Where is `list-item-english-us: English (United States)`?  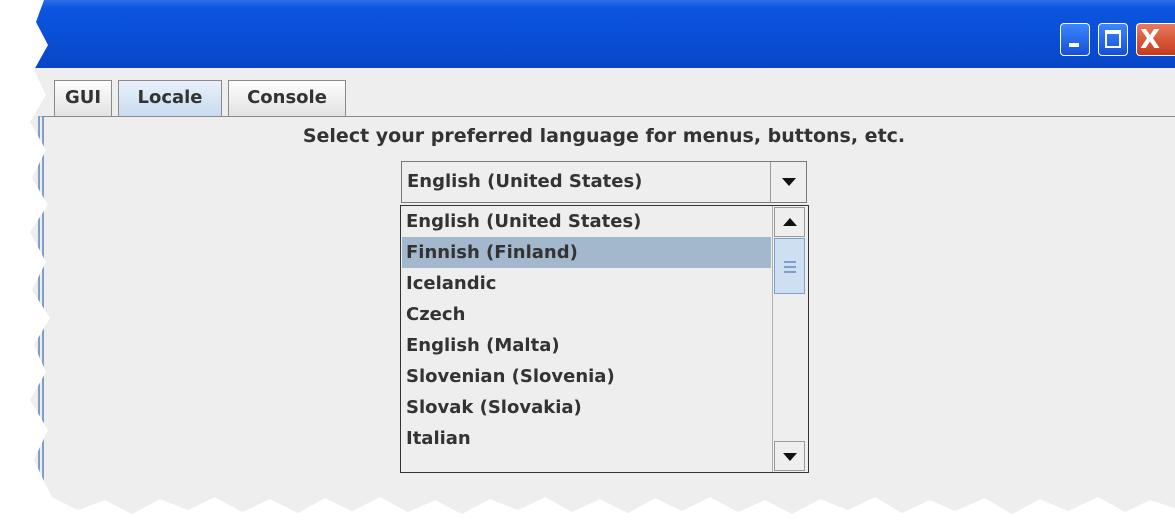
list-item-english-us: English (United States) is located at coordinates (586, 221).